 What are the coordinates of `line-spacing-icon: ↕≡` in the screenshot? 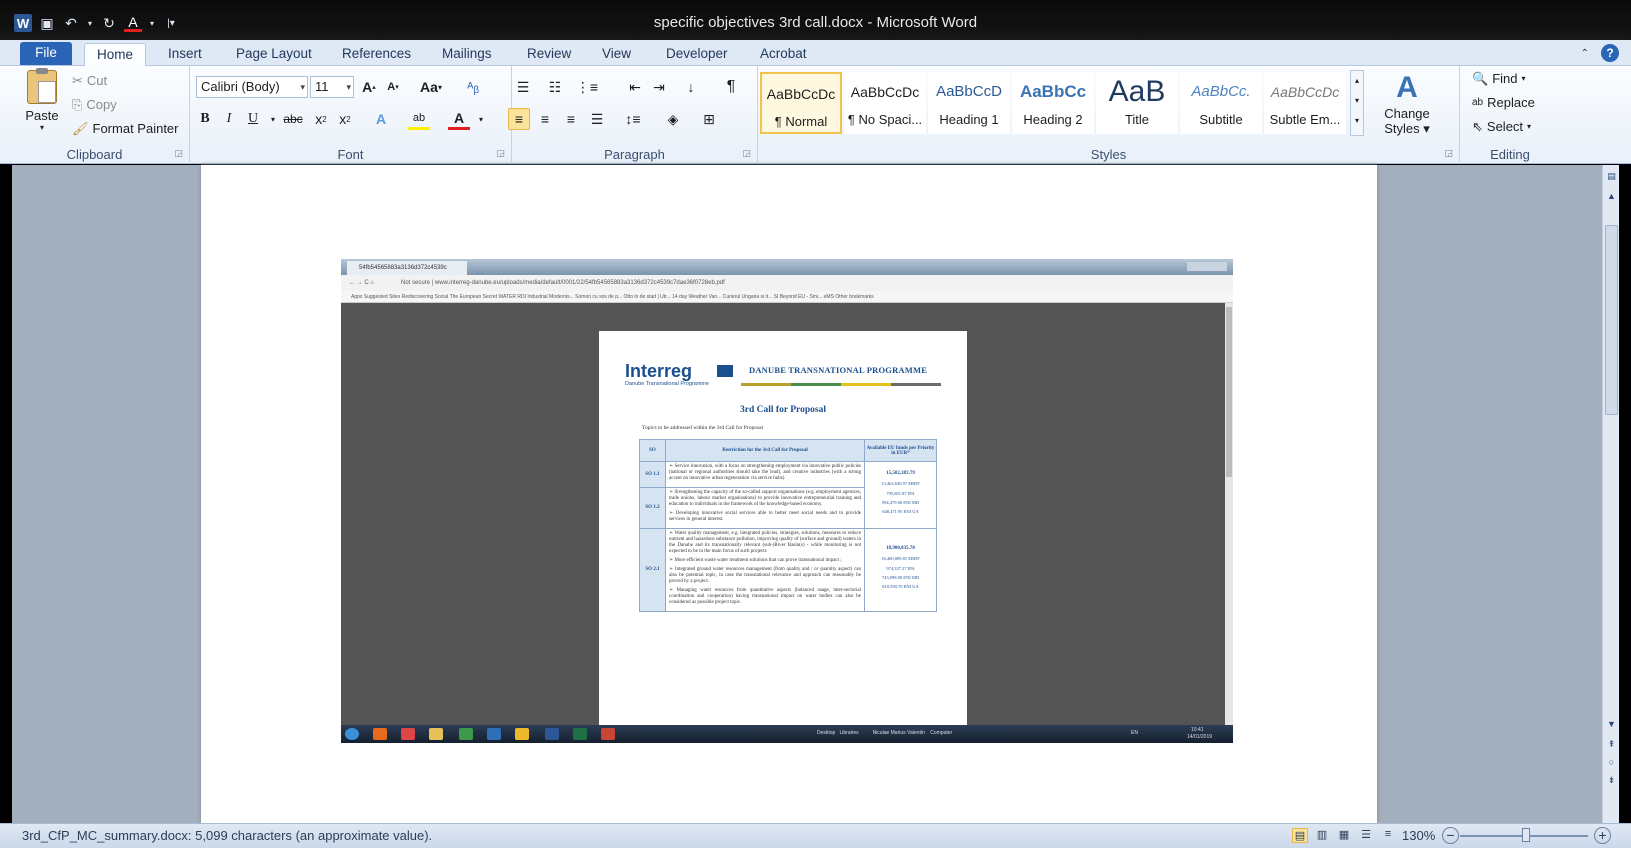 It's located at (633, 119).